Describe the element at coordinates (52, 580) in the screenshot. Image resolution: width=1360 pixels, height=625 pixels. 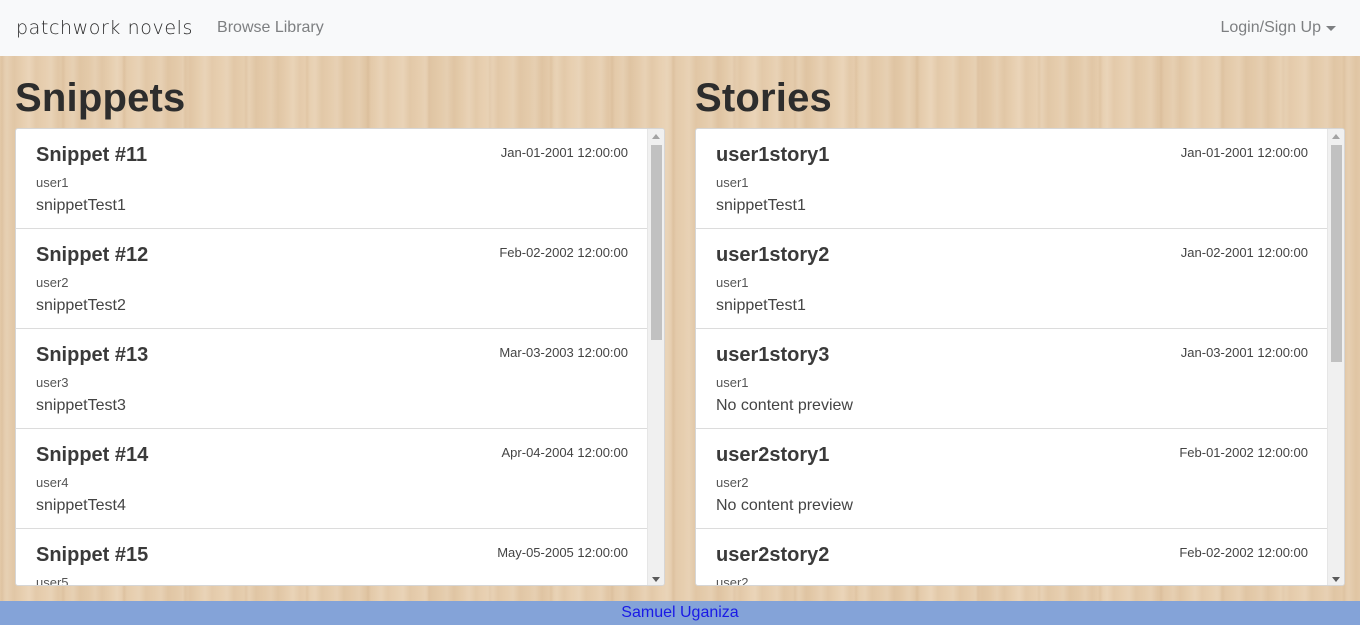
I see `snippet-author: user5` at that location.